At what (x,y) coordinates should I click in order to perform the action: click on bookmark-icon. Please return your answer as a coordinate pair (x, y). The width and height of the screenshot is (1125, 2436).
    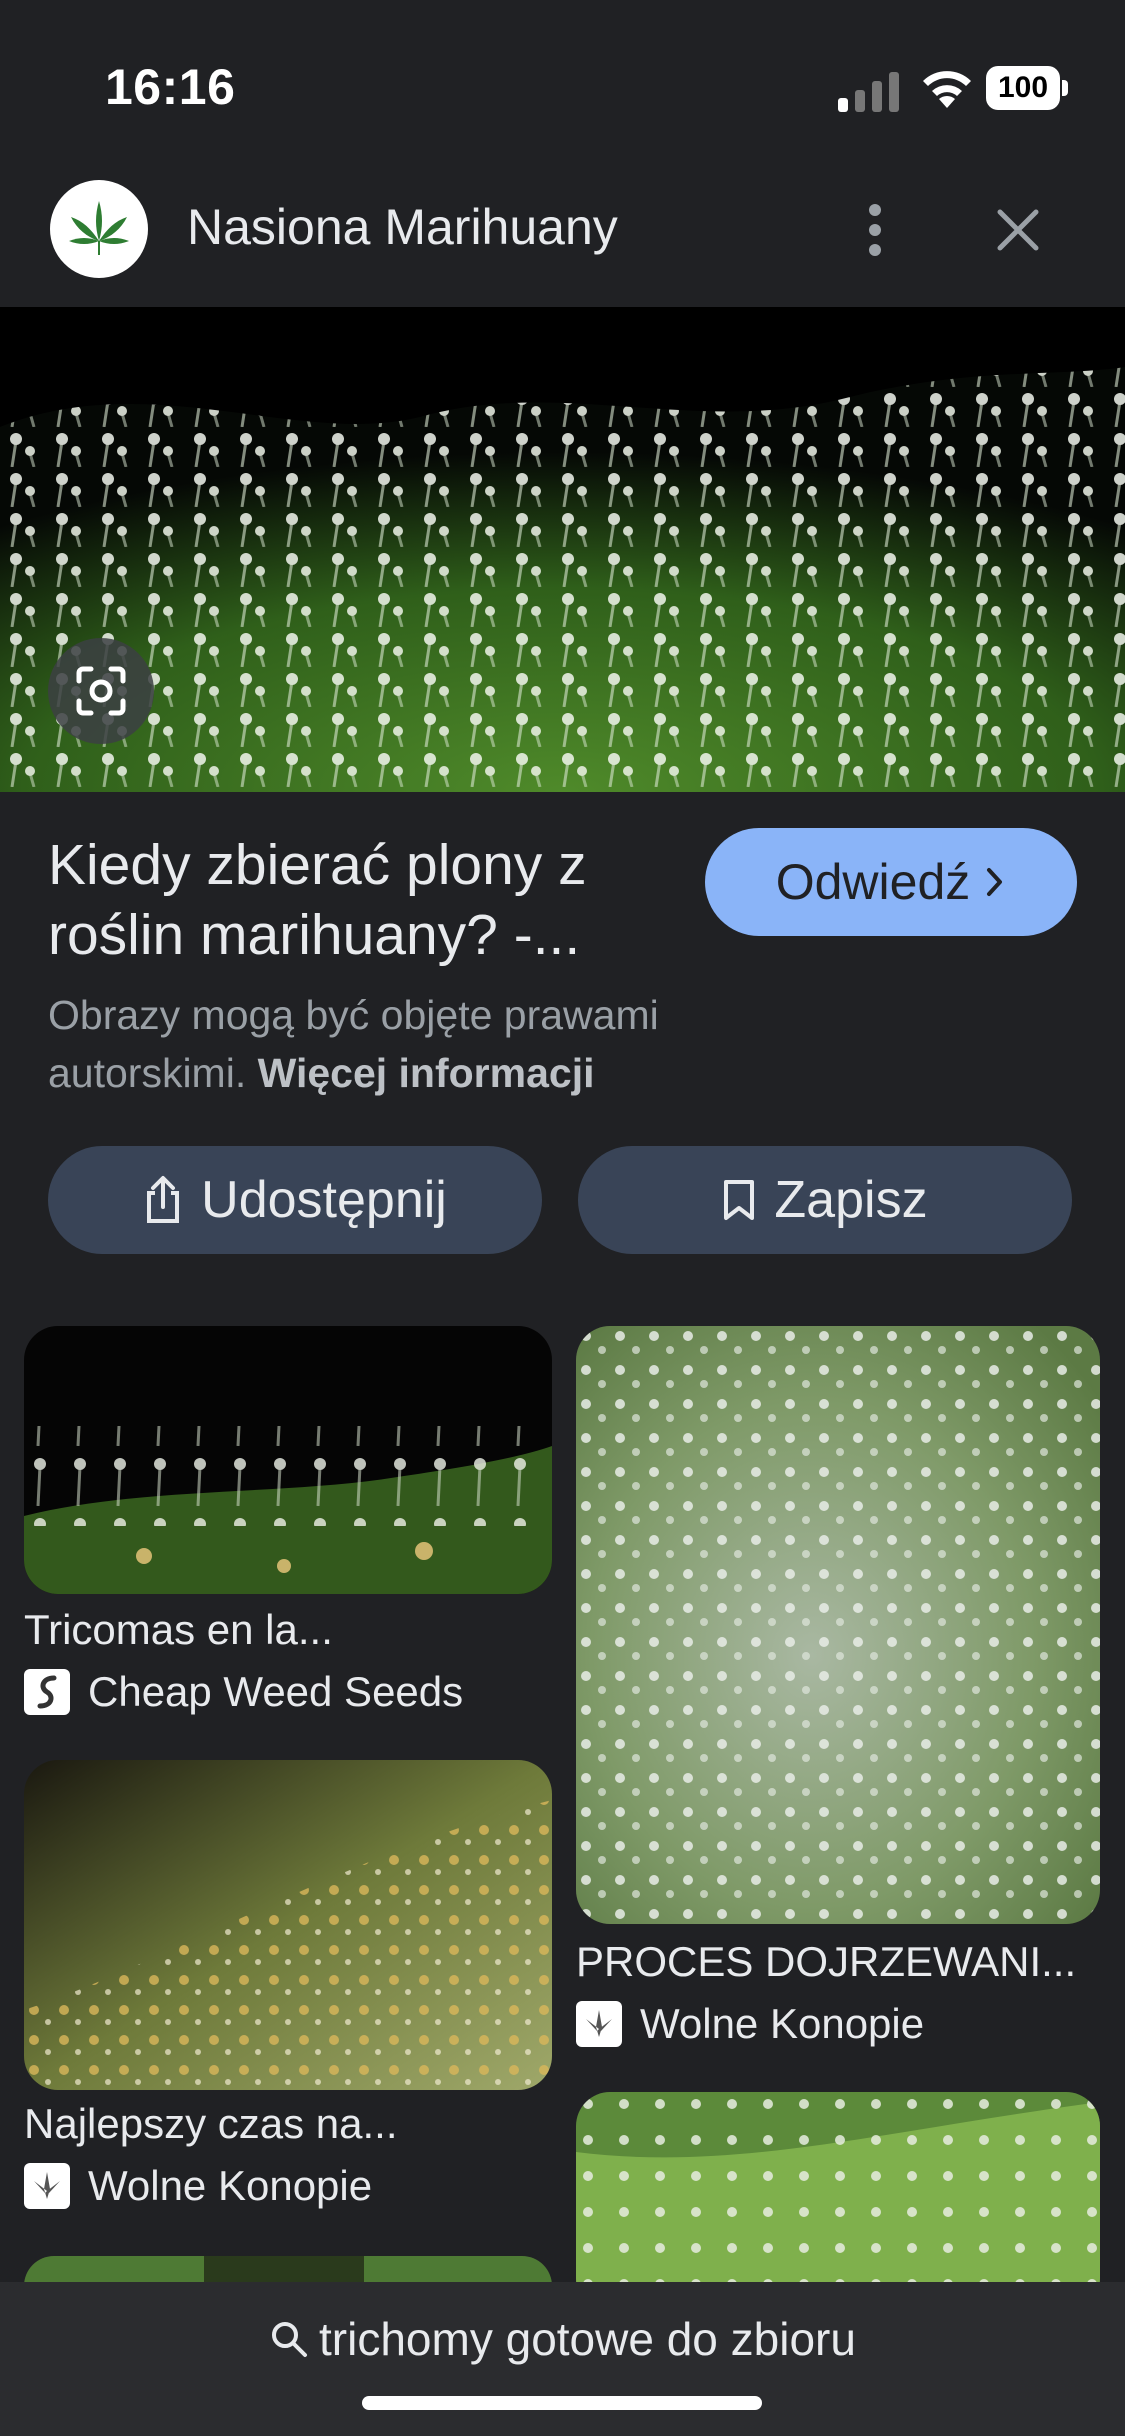
    Looking at the image, I should click on (739, 1200).